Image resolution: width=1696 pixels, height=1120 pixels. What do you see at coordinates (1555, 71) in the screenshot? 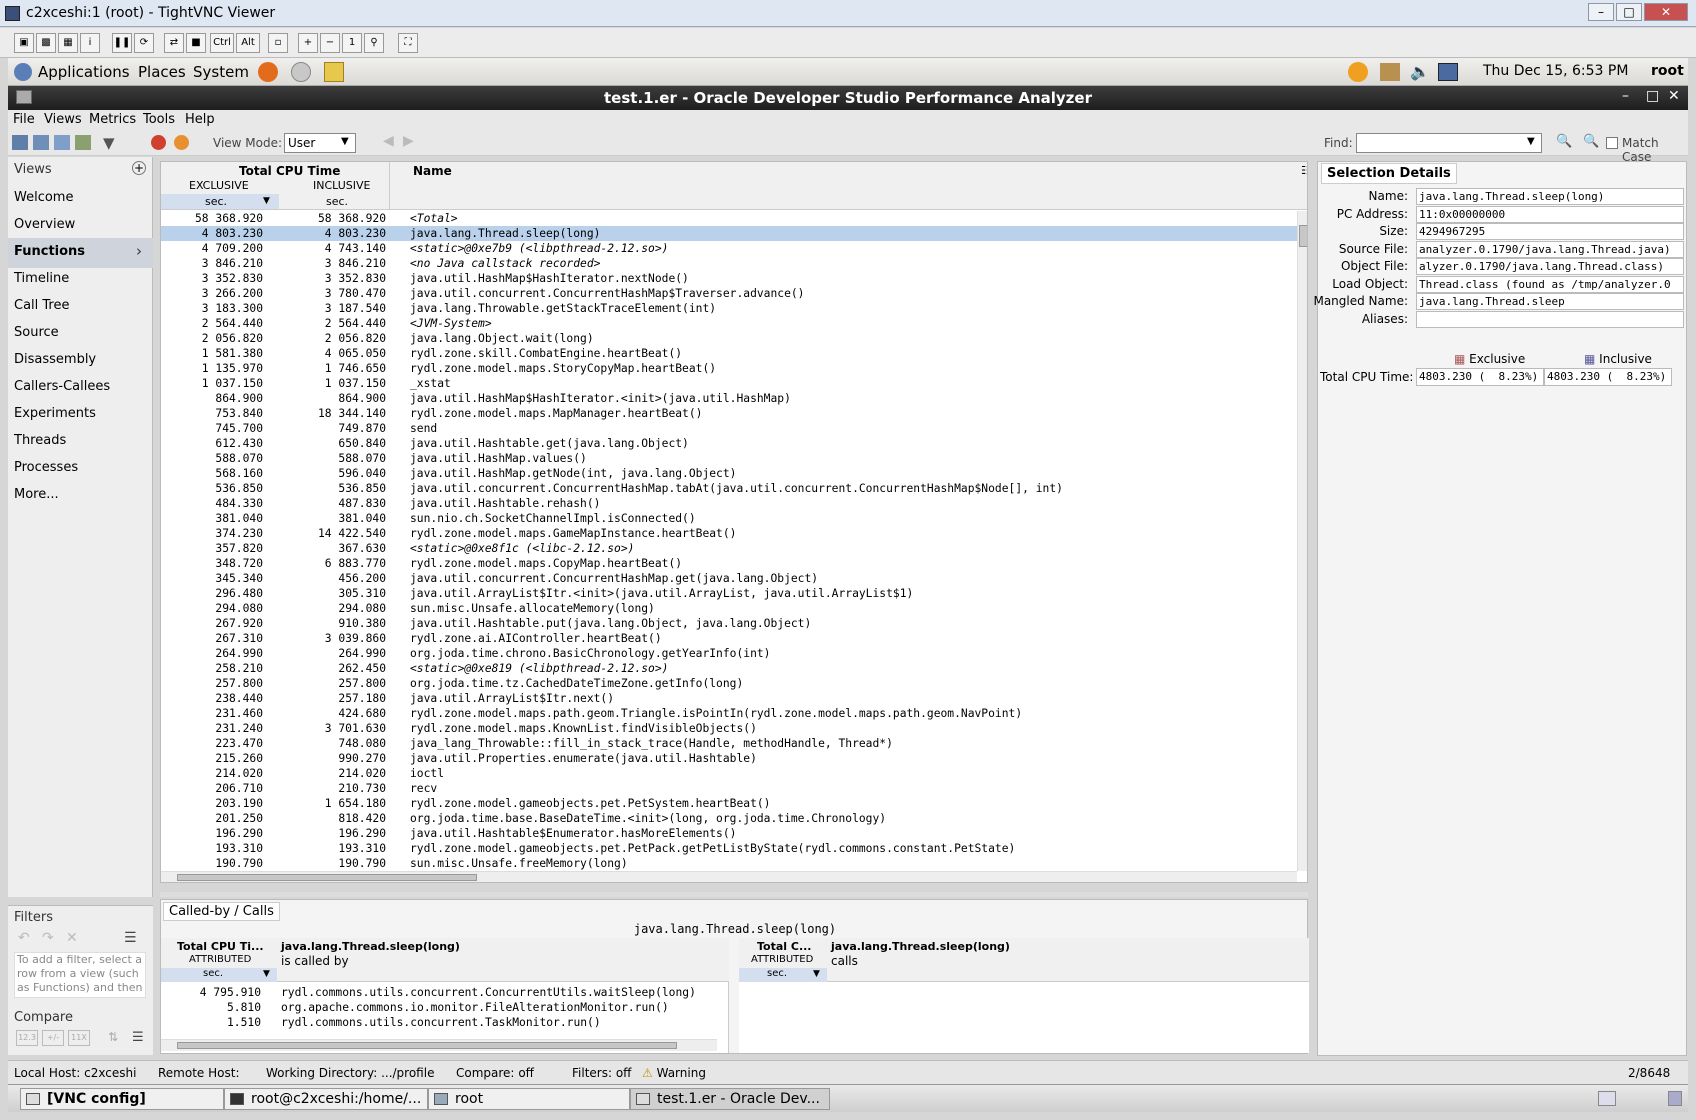
I see `panel-clock: Thu Dec 15, 6:53 PM` at bounding box center [1555, 71].